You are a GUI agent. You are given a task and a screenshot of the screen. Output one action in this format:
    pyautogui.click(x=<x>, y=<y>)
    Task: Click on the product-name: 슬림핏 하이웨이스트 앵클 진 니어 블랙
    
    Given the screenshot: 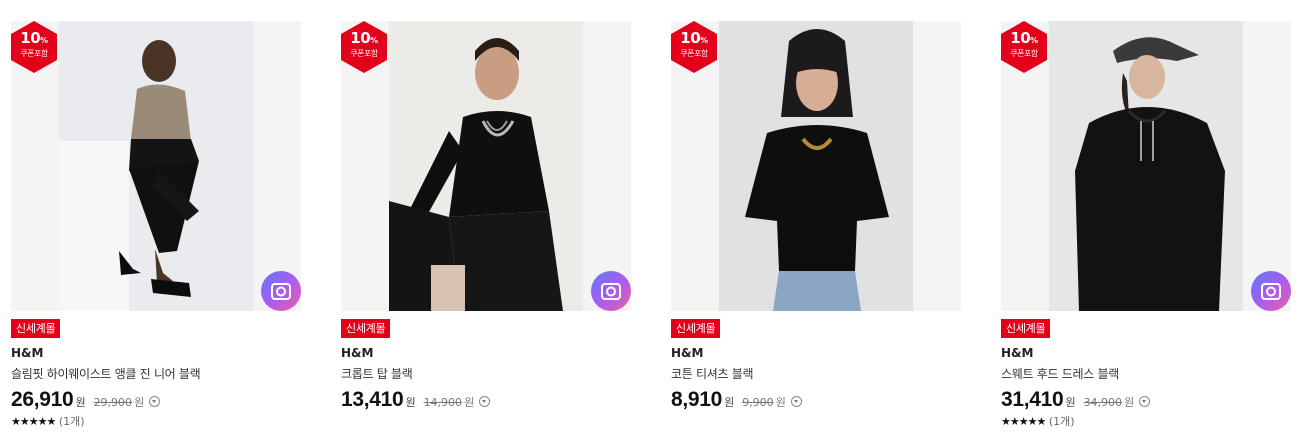 What is the action you would take?
    pyautogui.click(x=106, y=373)
    